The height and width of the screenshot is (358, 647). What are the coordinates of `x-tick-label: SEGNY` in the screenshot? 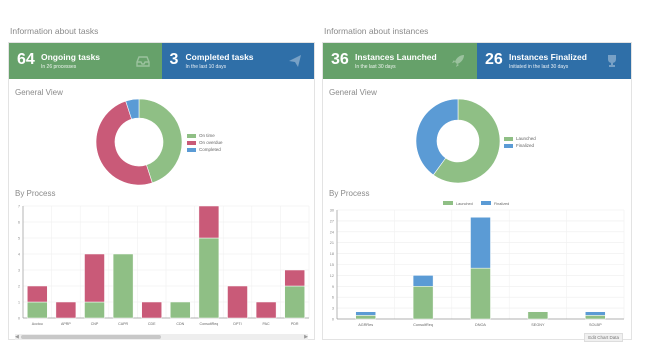 It's located at (538, 325).